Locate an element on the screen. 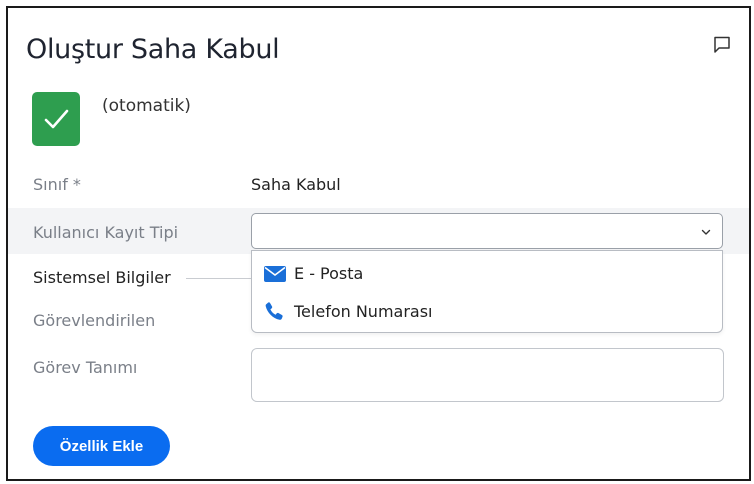 The image size is (754, 484). task-description-label: Görev Tanımı is located at coordinates (85, 367).